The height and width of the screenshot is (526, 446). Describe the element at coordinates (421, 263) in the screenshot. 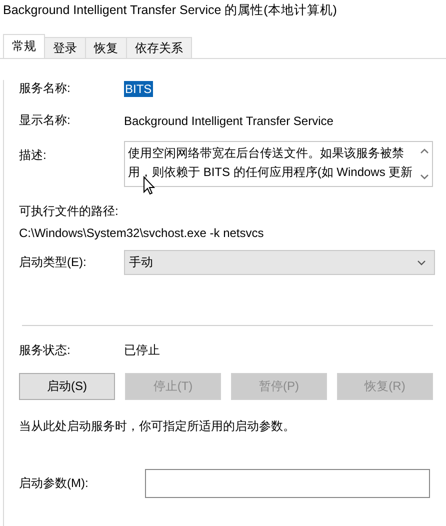

I see `chevron-down-icon` at that location.